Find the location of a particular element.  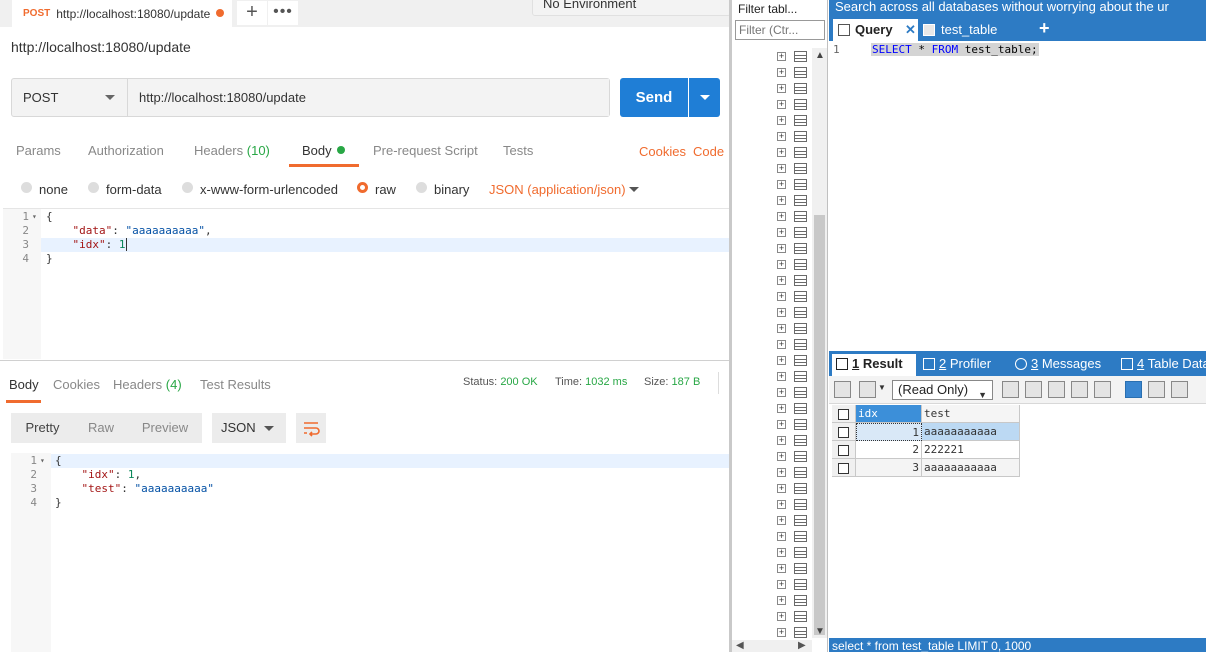

scroll-left-icon: ◀ is located at coordinates (740, 645).